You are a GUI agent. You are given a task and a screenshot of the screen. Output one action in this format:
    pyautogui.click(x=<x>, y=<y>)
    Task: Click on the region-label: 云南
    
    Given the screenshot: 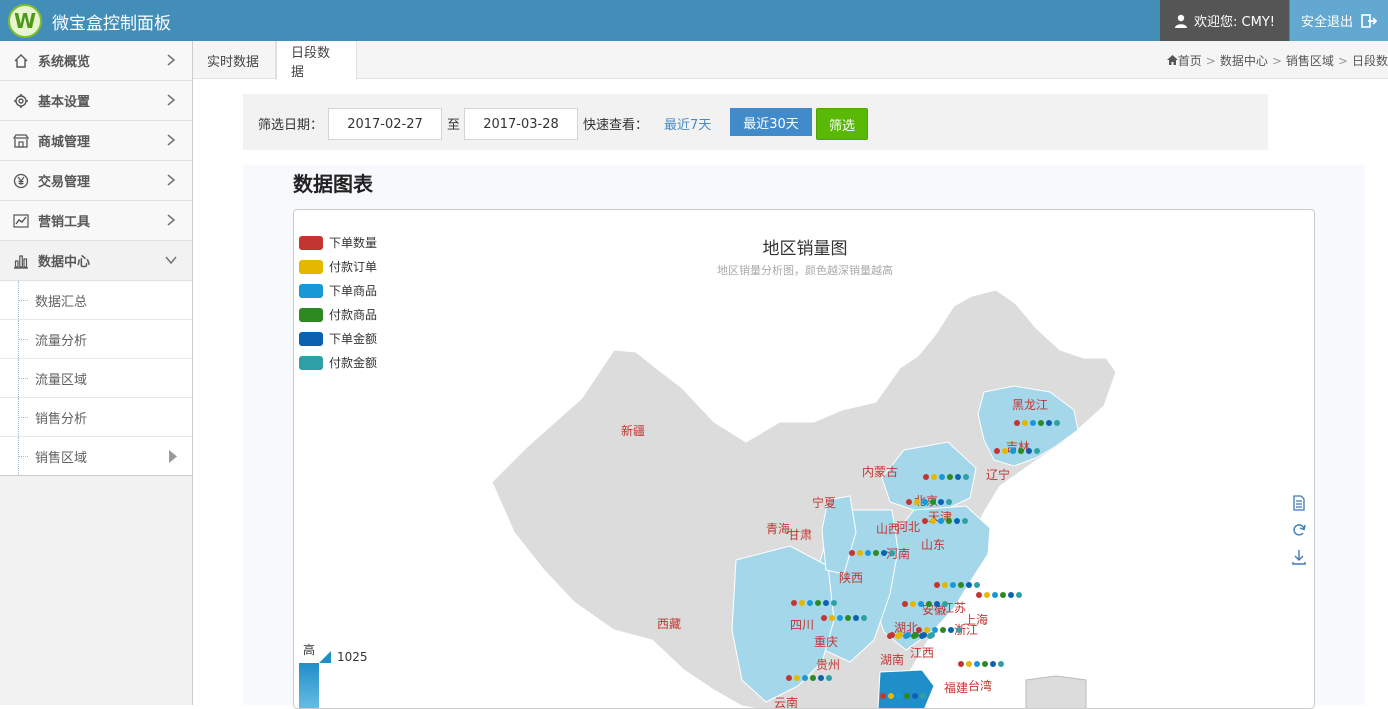 What is the action you would take?
    pyautogui.click(x=786, y=701)
    